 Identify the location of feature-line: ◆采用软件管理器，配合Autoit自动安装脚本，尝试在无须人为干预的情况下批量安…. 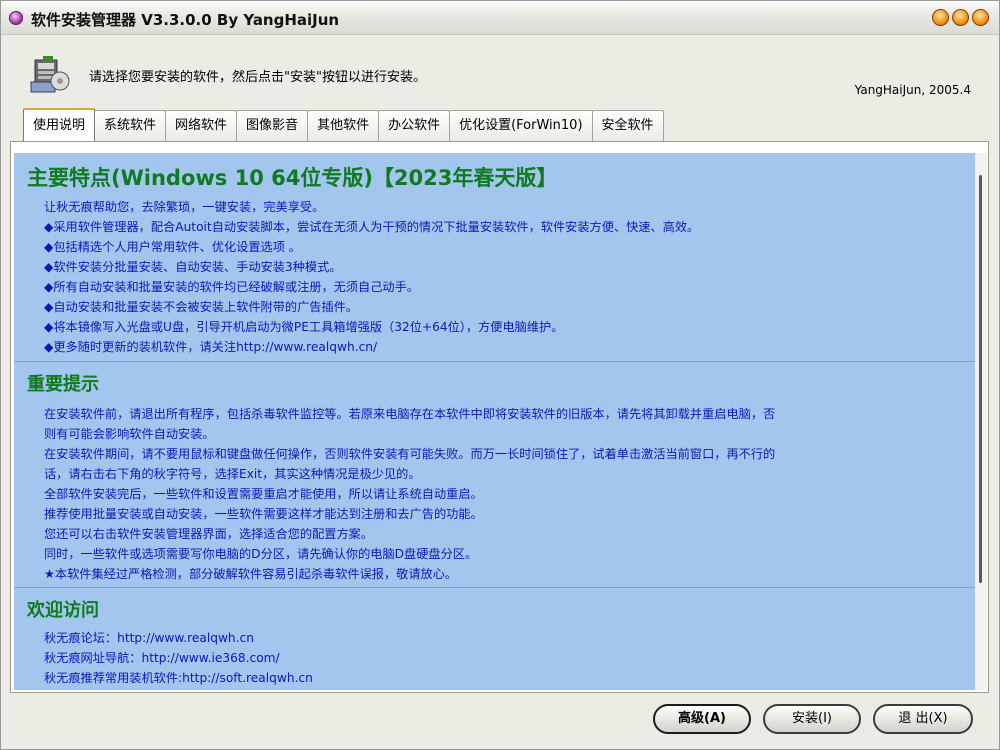
(372, 227).